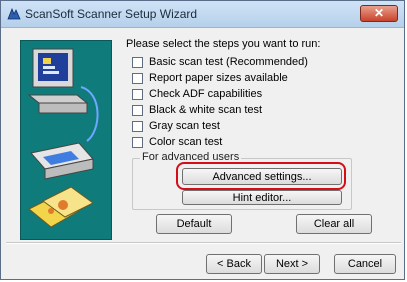  I want to click on close-icon: ✕, so click(379, 13).